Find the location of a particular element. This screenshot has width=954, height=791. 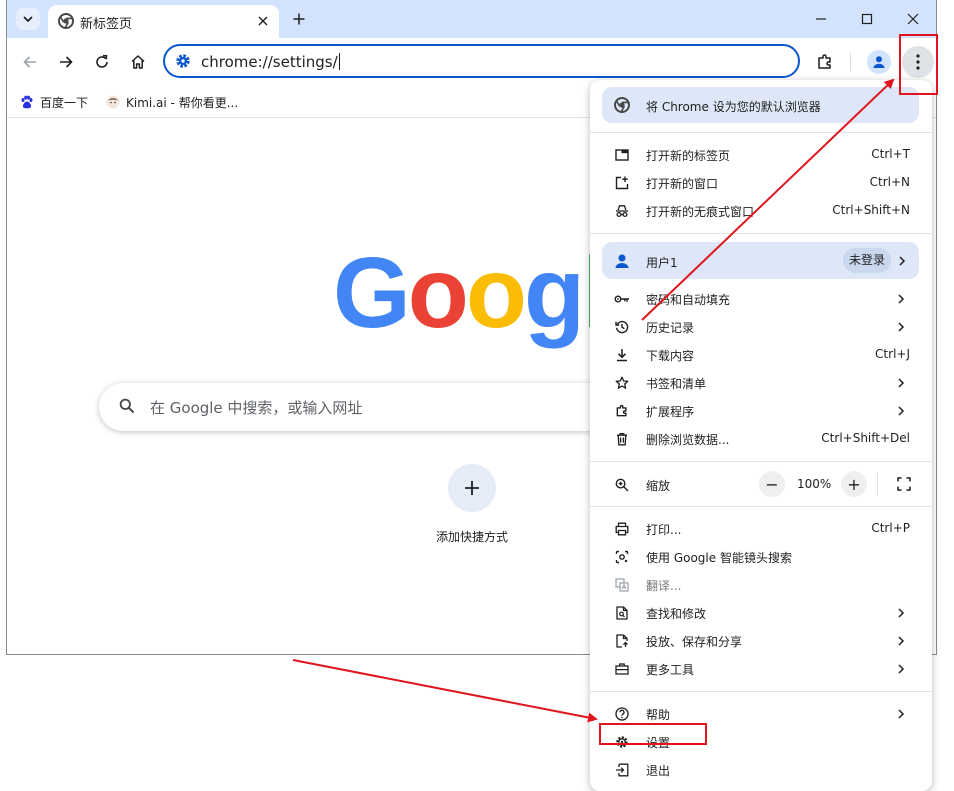

sign-in-status-badge: 未登录 is located at coordinates (867, 260).